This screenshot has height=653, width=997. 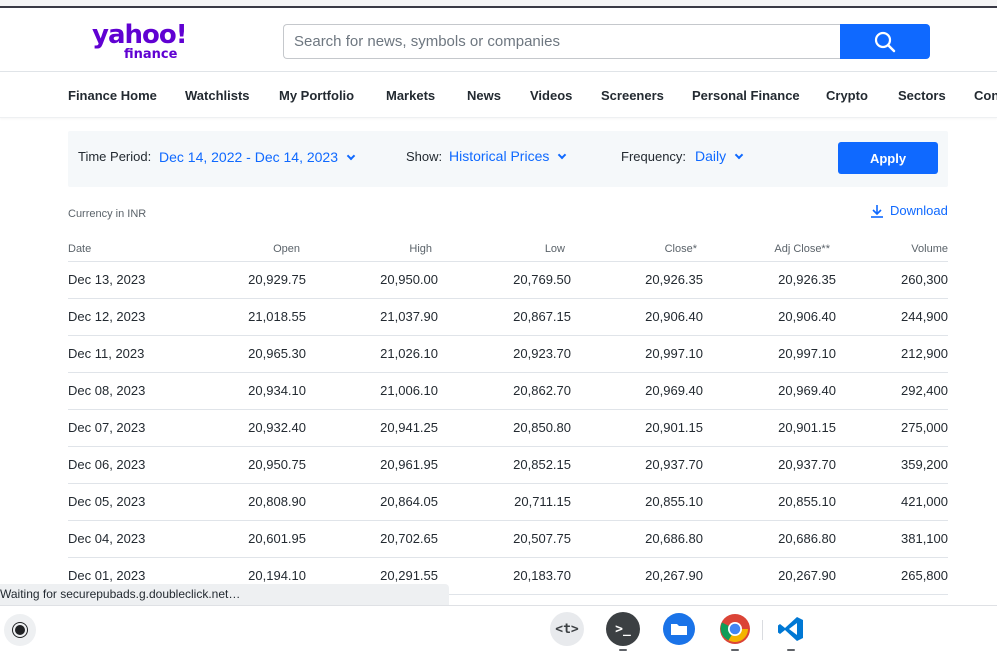 What do you see at coordinates (504, 576) in the screenshot?
I see `cell-low: 20,183.70` at bounding box center [504, 576].